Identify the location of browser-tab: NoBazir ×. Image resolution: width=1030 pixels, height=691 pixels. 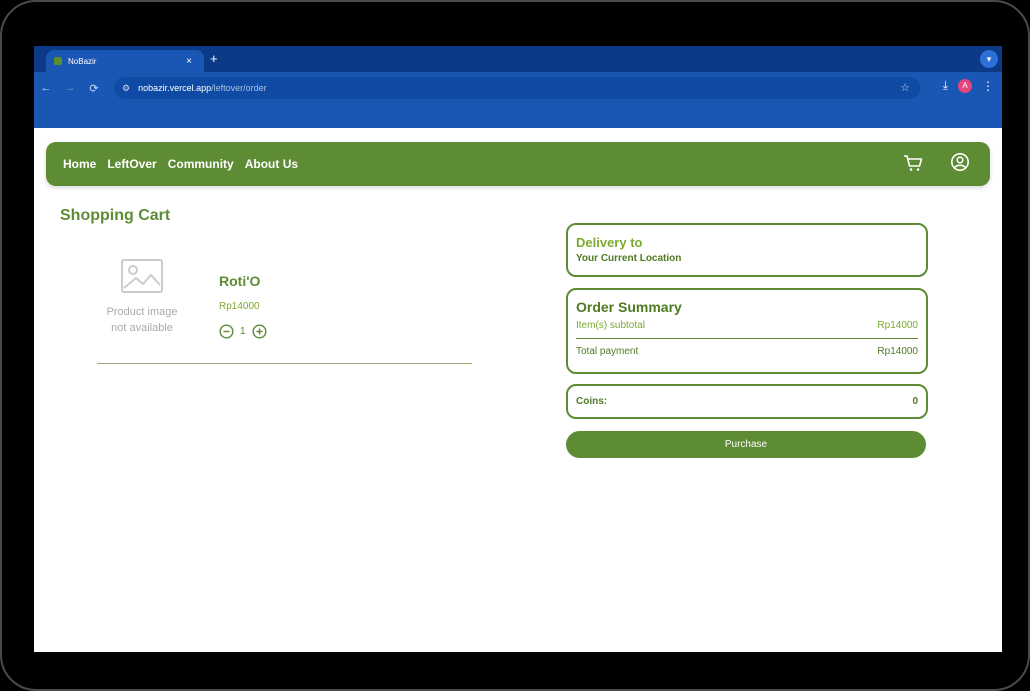
(125, 61).